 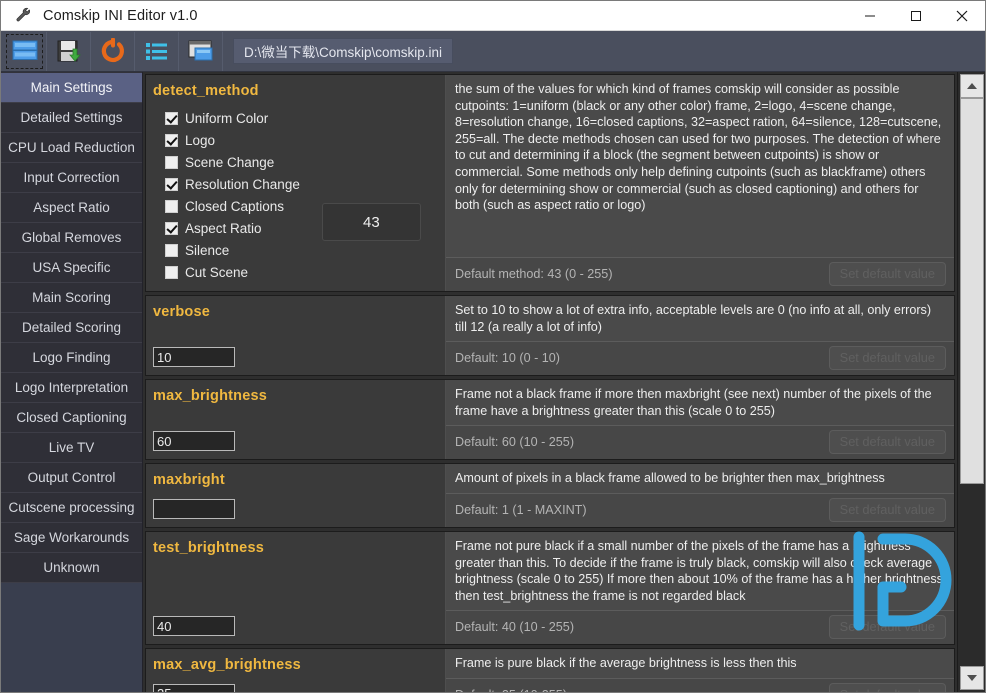 I want to click on setting-key-label: max_brightness, so click(x=210, y=396).